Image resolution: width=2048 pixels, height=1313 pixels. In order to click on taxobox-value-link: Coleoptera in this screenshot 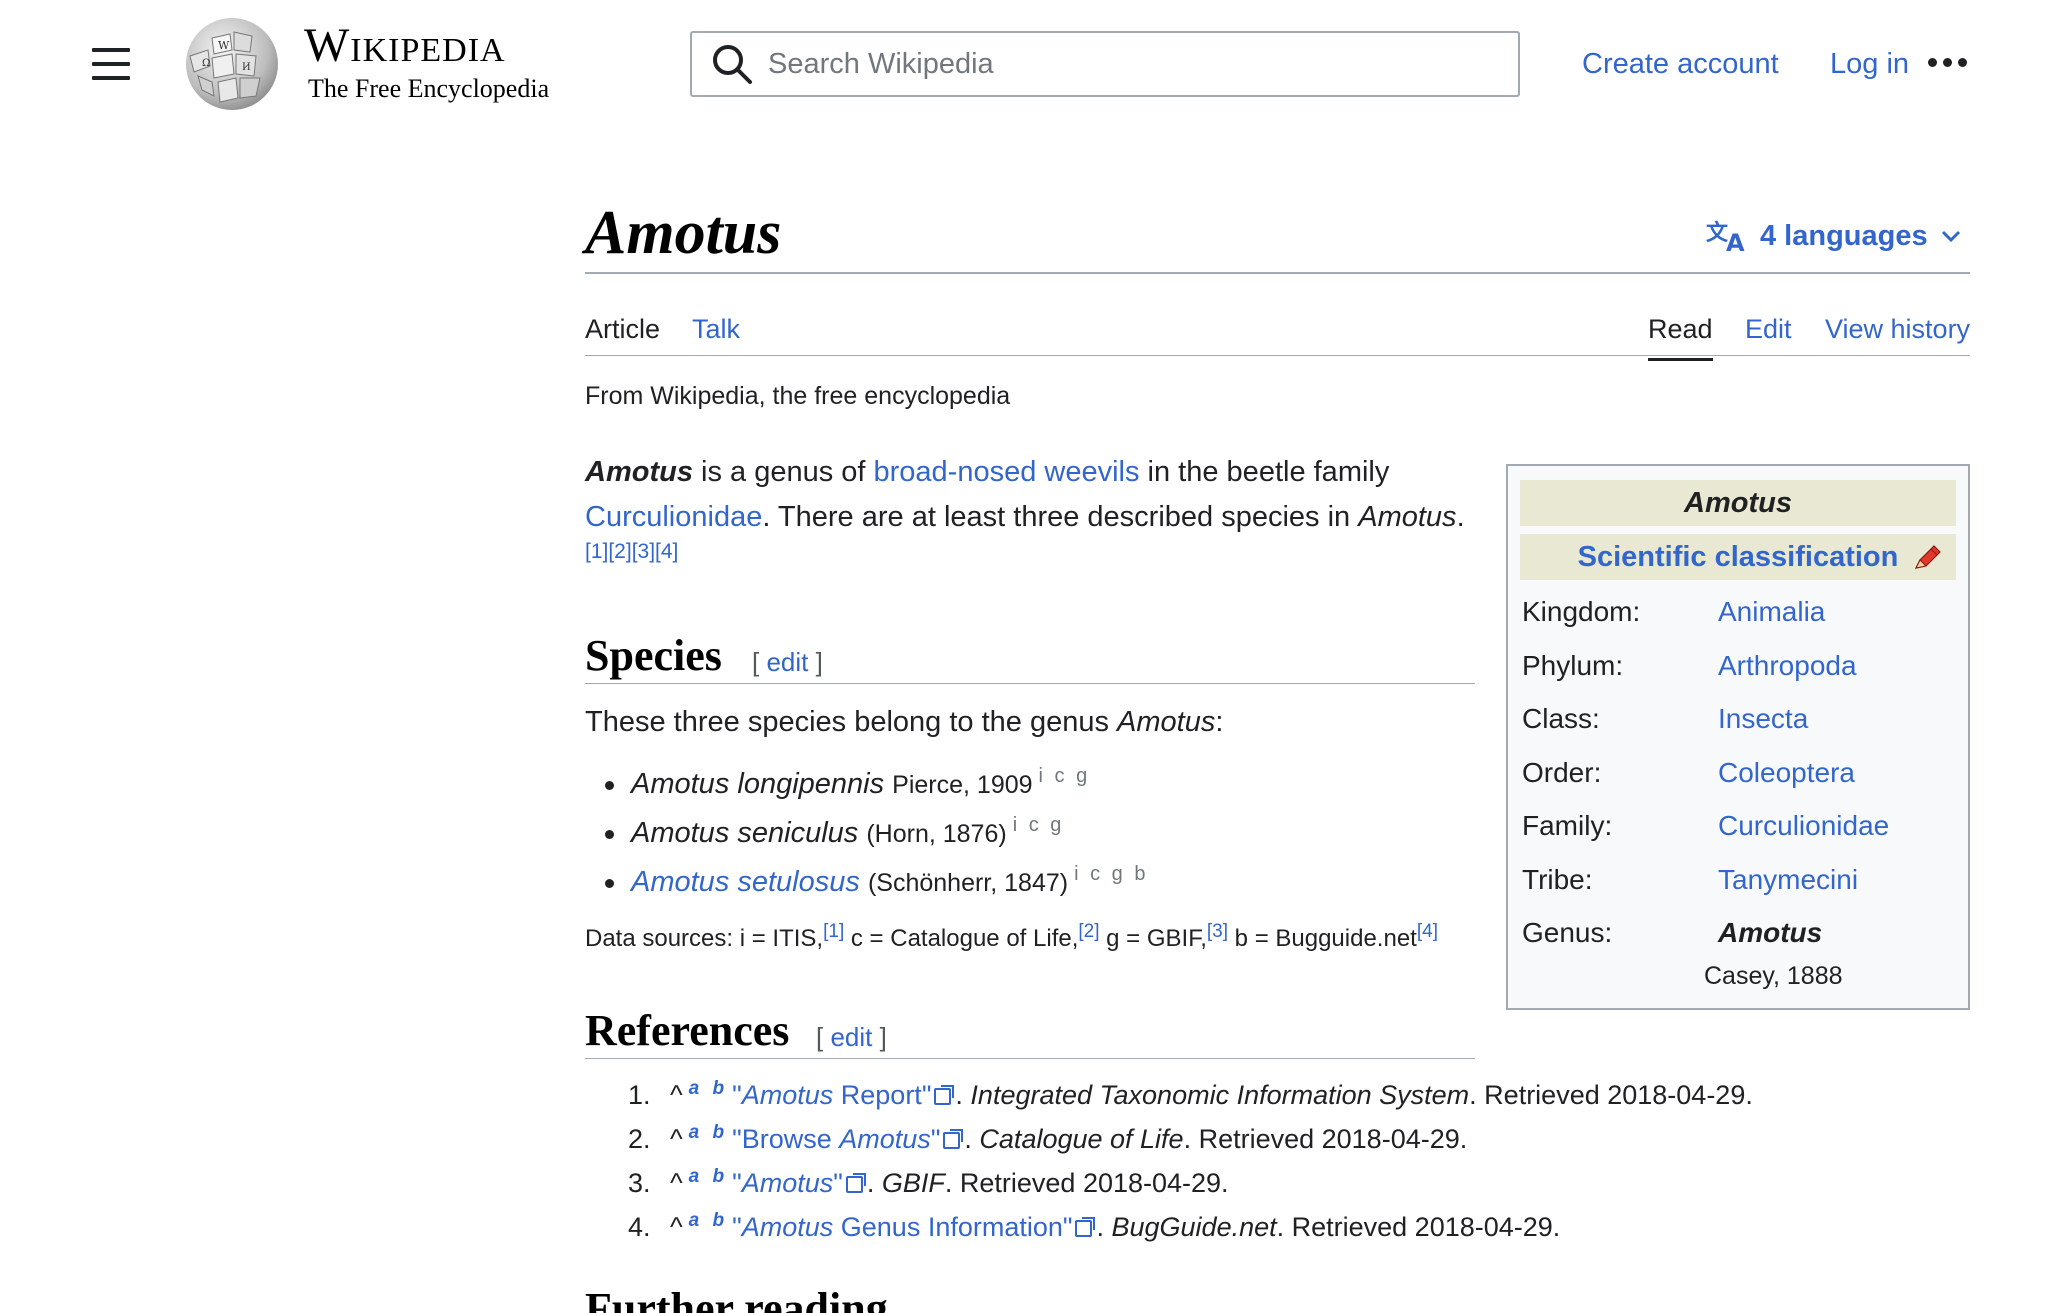, I will do `click(1786, 773)`.